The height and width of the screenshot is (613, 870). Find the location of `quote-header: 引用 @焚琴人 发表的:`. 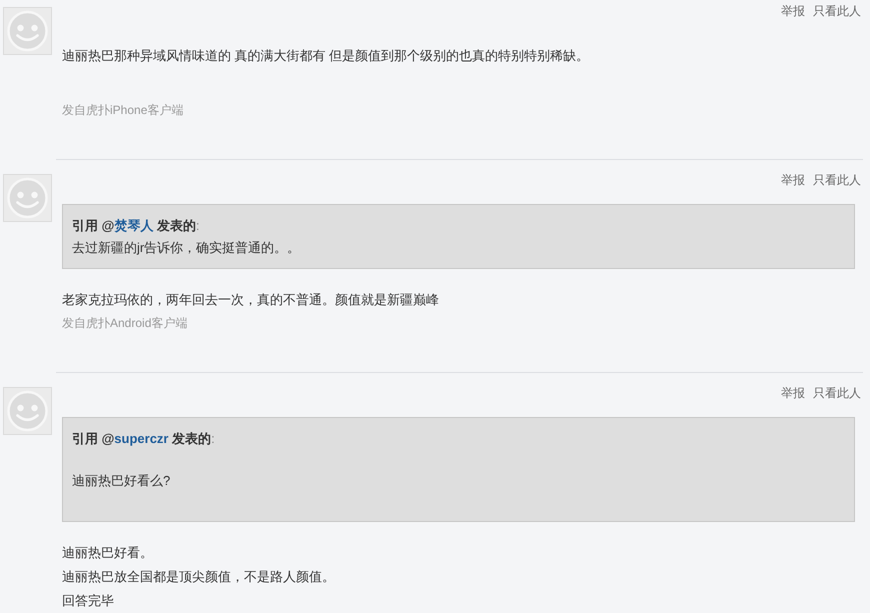

quote-header: 引用 @焚琴人 发表的: is located at coordinates (136, 226).